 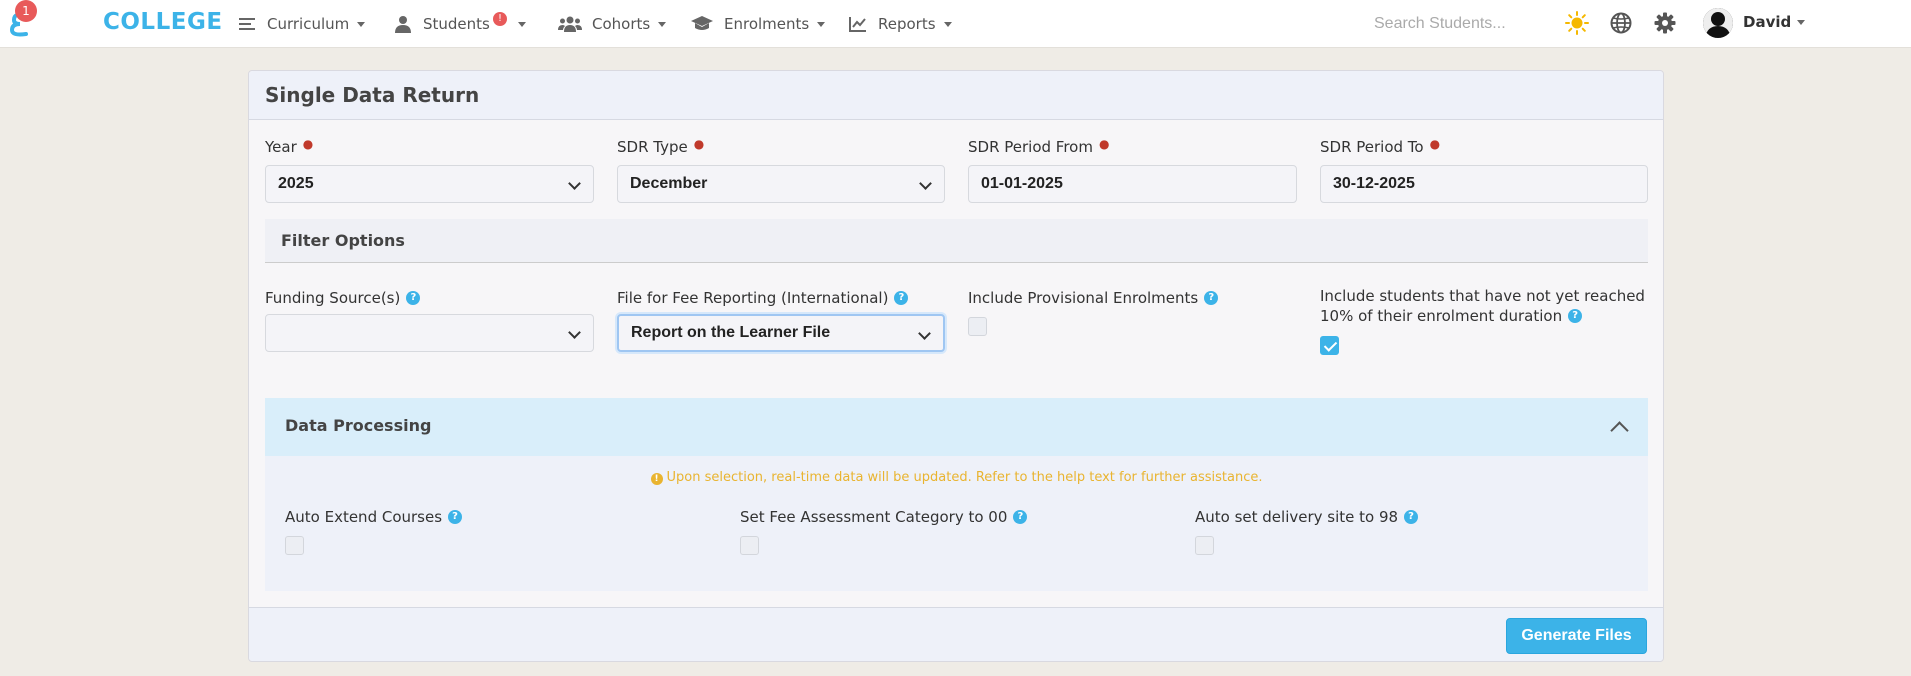 What do you see at coordinates (294, 545) in the screenshot?
I see `auto-extend-checkbox` at bounding box center [294, 545].